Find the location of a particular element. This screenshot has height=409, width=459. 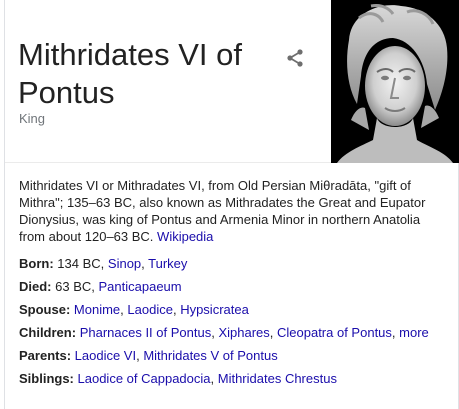

fact-link: Pharnaces II of Pontus is located at coordinates (146, 332).